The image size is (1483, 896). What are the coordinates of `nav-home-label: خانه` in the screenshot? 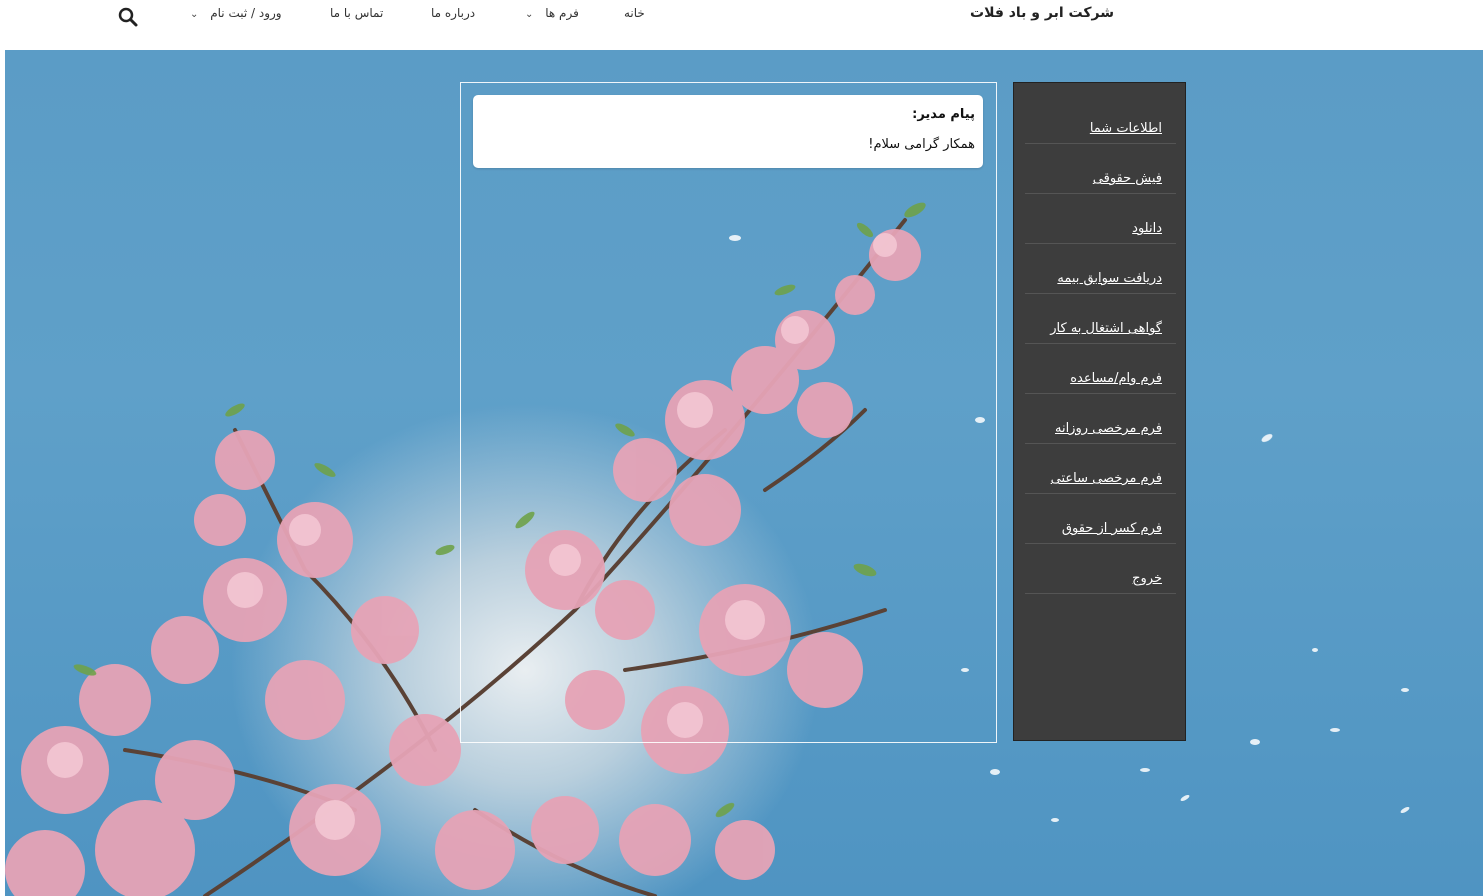 It's located at (634, 13).